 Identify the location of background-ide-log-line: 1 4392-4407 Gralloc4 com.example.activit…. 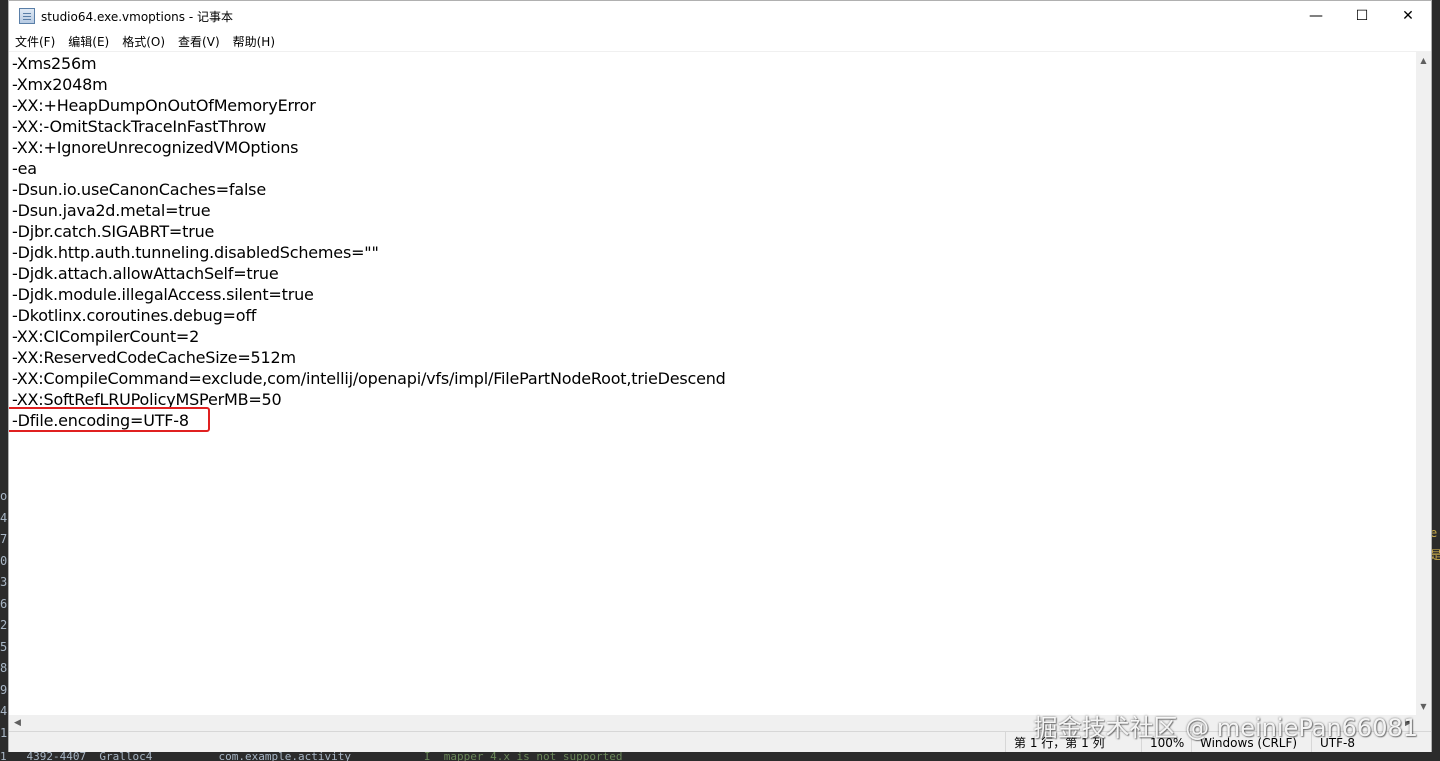
(720, 756).